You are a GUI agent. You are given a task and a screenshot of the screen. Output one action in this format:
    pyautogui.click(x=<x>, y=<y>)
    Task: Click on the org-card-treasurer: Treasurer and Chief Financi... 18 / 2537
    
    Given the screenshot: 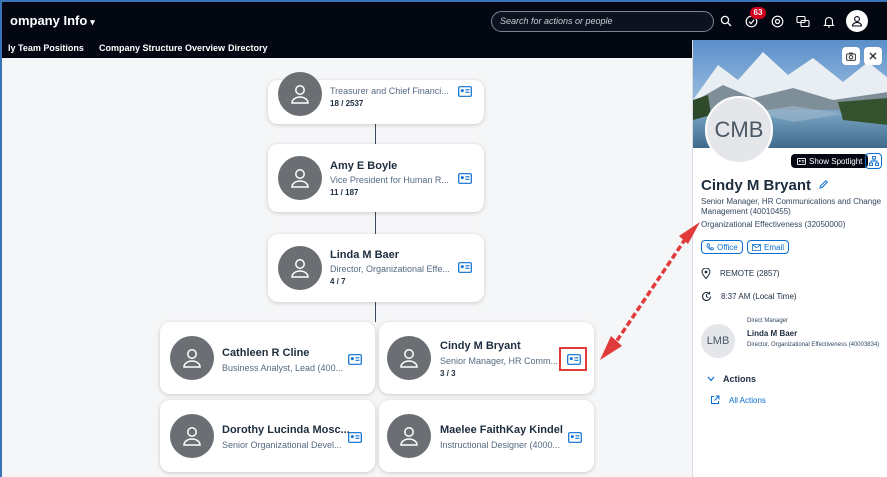 What is the action you would take?
    pyautogui.click(x=376, y=98)
    